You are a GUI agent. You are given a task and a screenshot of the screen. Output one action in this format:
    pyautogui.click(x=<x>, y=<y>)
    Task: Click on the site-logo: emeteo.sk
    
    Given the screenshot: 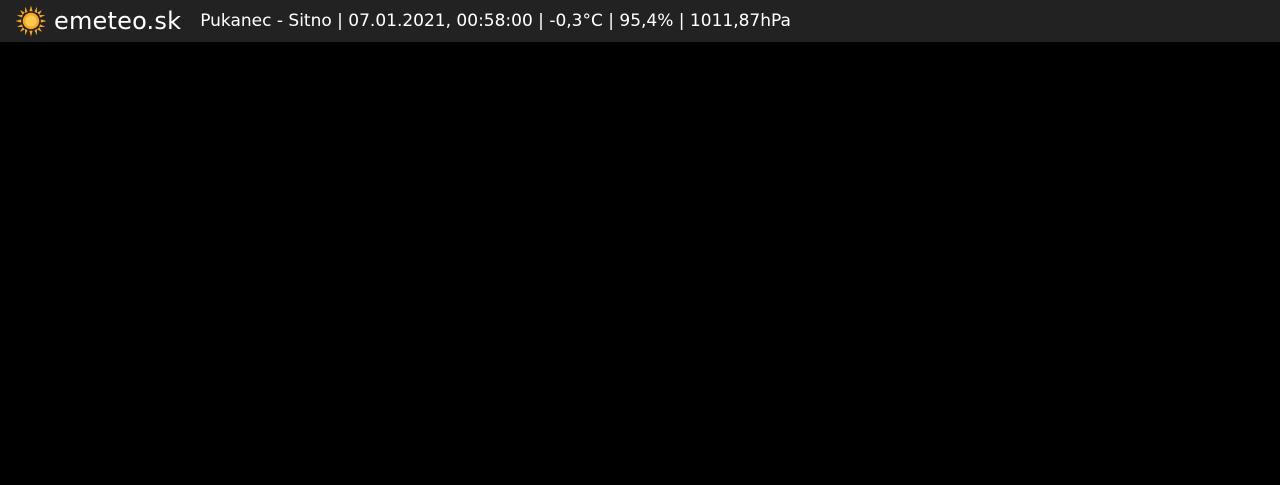 What is the action you would take?
    pyautogui.click(x=97, y=21)
    